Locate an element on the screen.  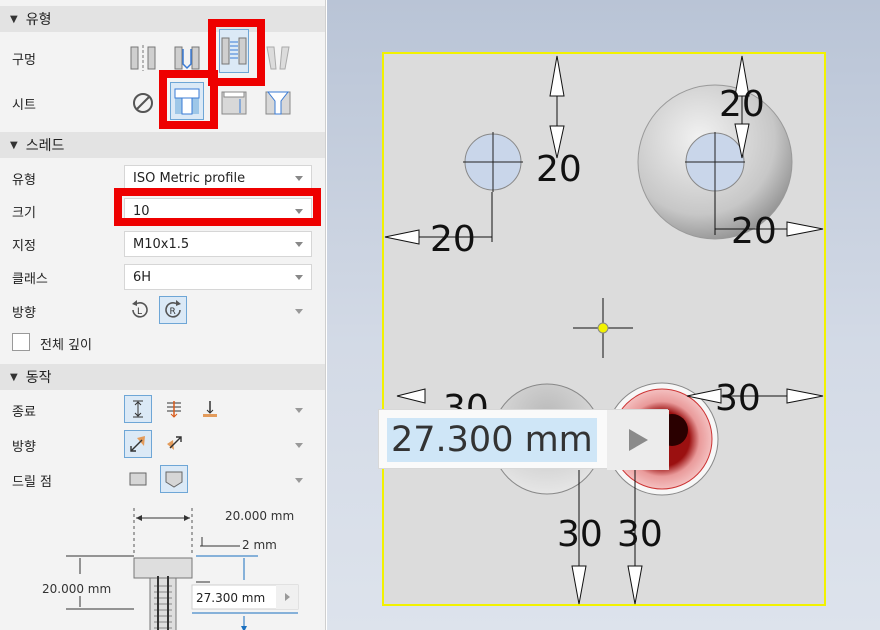
flat-drill-point-icon is located at coordinates (138, 479).